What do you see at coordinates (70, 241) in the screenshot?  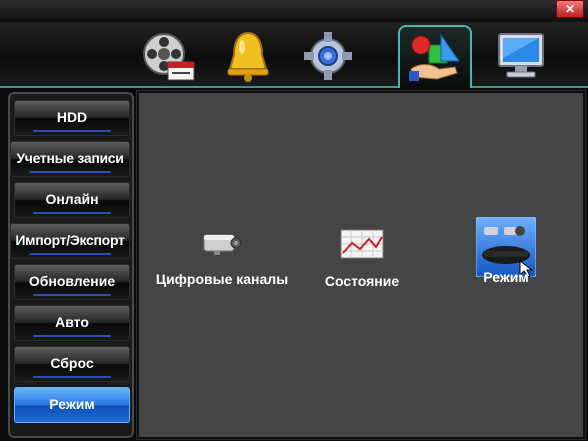 I see `sidebar-item-import-export: Импорт/Экспорт` at bounding box center [70, 241].